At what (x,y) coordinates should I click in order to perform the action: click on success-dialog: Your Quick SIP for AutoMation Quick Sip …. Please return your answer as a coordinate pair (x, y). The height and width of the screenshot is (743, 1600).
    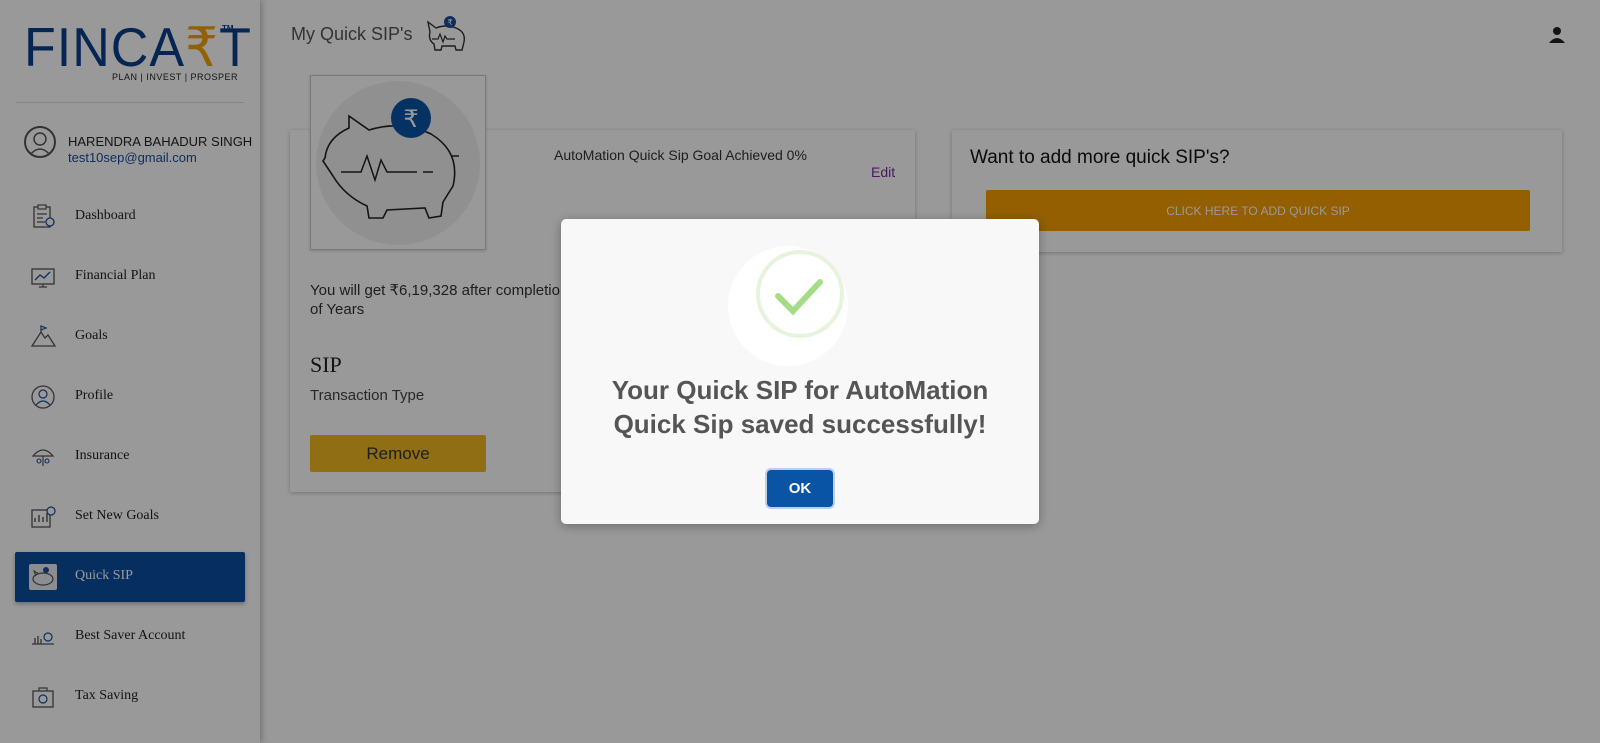
    Looking at the image, I should click on (800, 371).